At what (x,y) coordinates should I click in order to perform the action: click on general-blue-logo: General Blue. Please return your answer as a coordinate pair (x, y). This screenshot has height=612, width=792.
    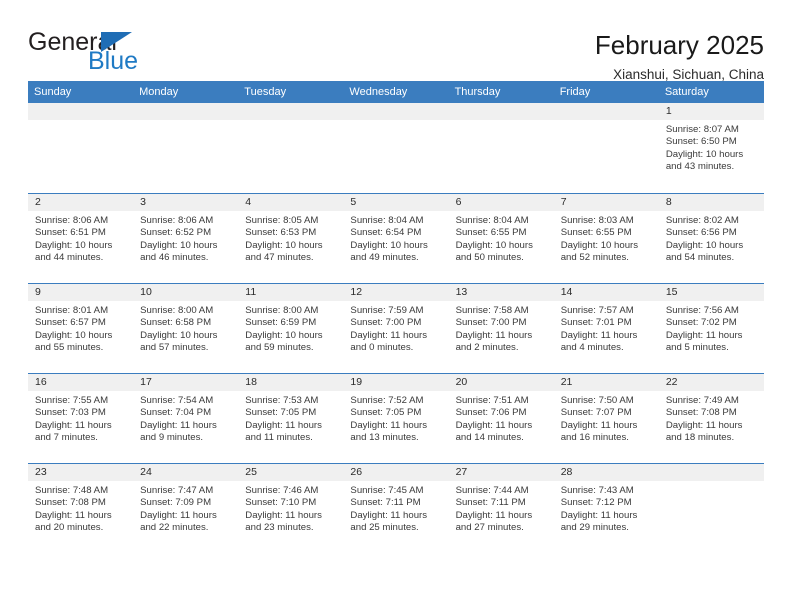
    Looking at the image, I should click on (118, 56).